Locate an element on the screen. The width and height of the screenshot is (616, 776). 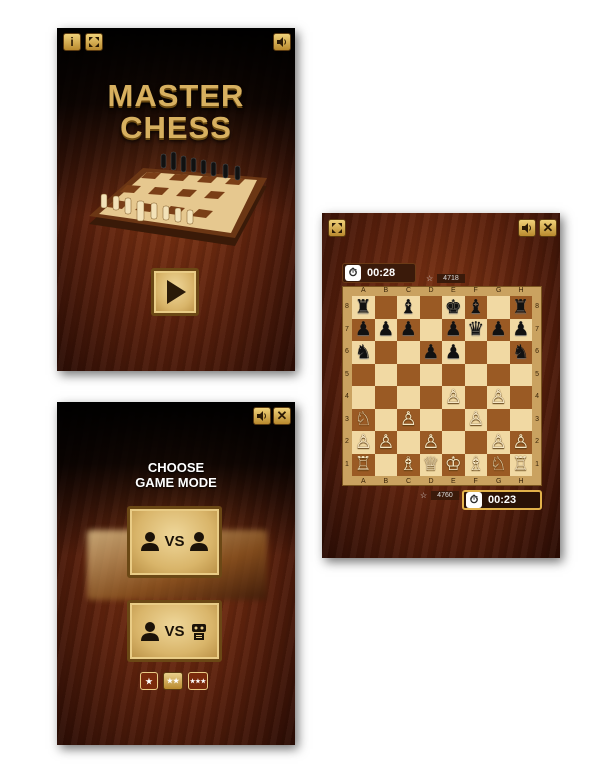
board-square: ♚ is located at coordinates (453, 307).